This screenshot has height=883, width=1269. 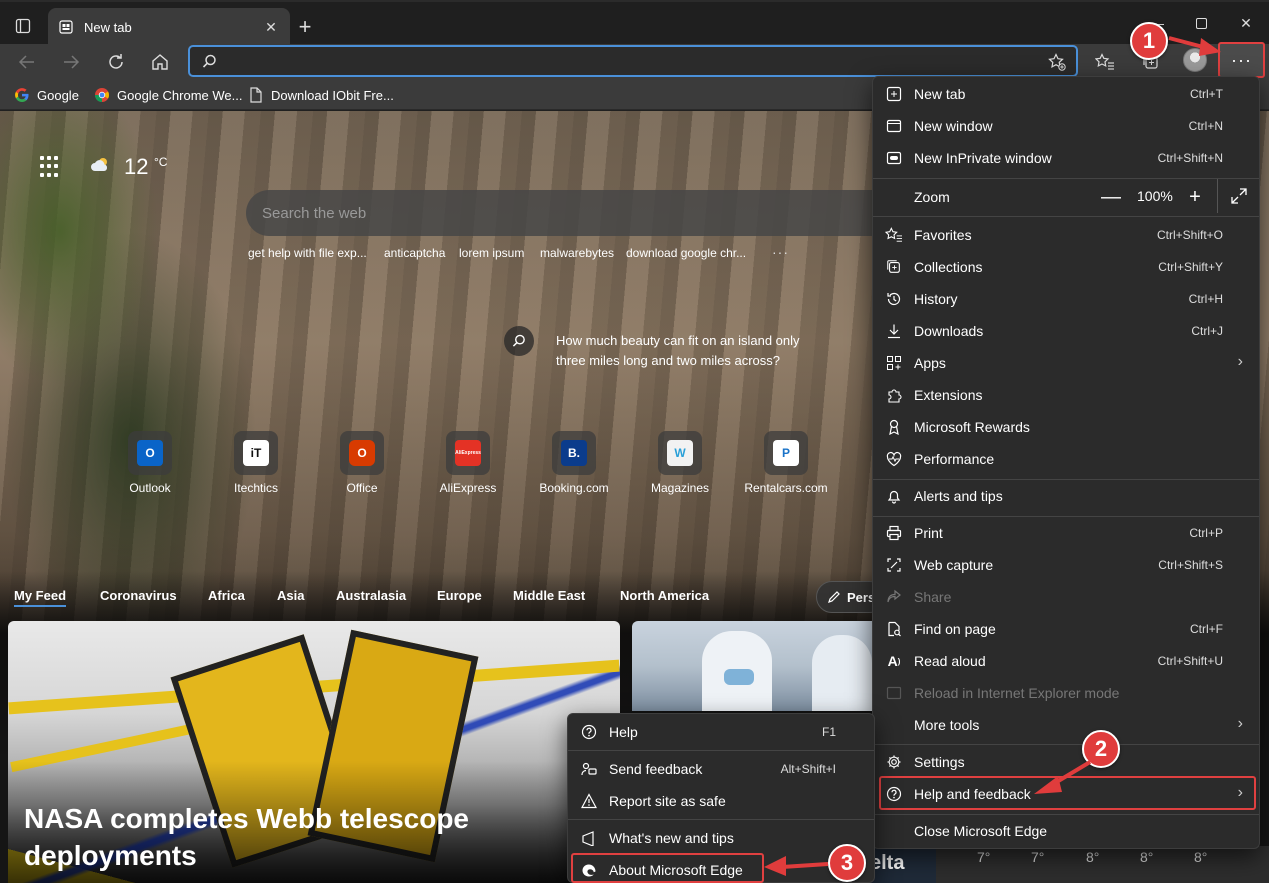 I want to click on apps-launcher-icon, so click(x=51, y=167).